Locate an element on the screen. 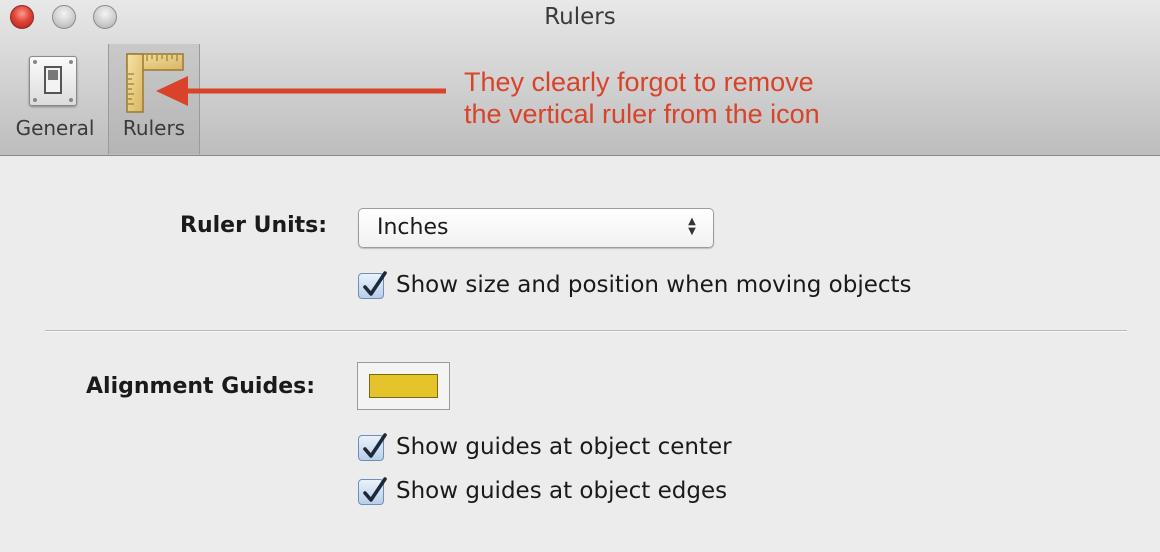  alignment-guides-color-well is located at coordinates (403, 386).